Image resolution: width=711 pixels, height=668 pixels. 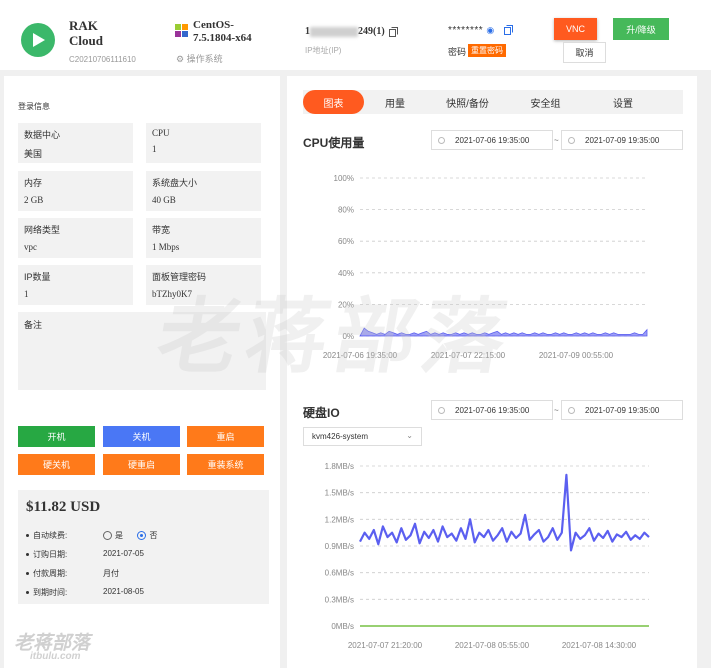 What do you see at coordinates (75, 238) in the screenshot?
I see `info-cell-network-type: 网络类型 vpc` at bounding box center [75, 238].